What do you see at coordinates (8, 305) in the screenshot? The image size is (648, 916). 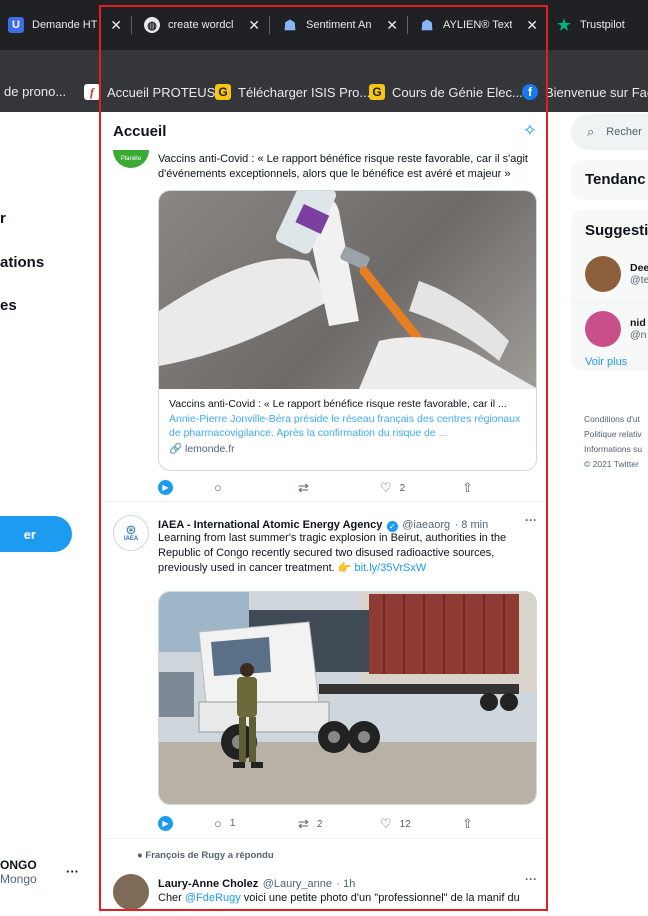 I see `nav-item: es` at bounding box center [8, 305].